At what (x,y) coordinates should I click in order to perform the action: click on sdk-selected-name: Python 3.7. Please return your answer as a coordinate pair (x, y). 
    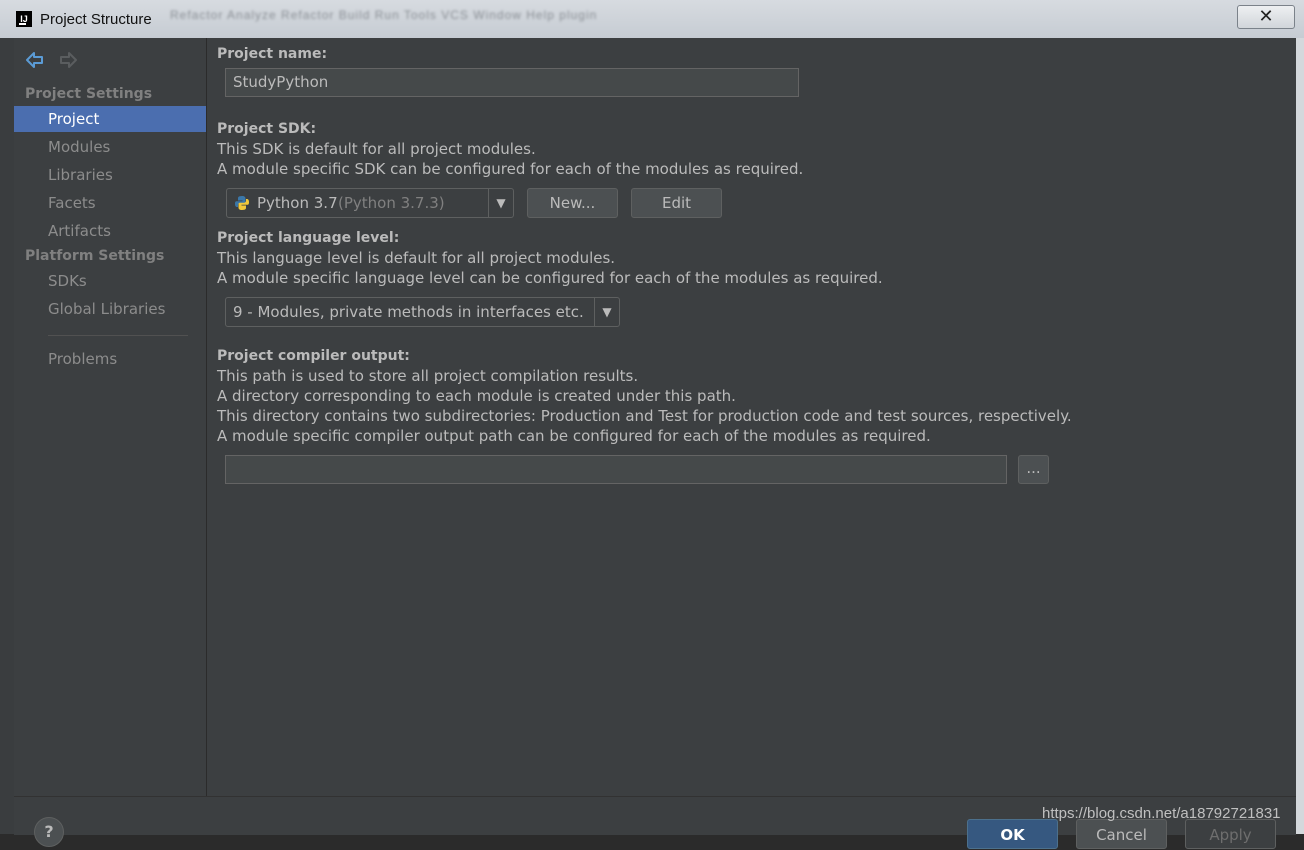
    Looking at the image, I should click on (297, 203).